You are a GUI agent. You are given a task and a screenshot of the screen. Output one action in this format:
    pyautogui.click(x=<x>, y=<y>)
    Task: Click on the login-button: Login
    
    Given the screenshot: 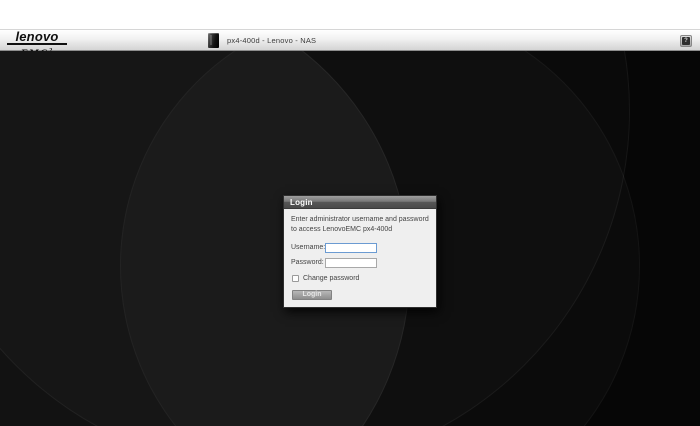 What is the action you would take?
    pyautogui.click(x=312, y=294)
    